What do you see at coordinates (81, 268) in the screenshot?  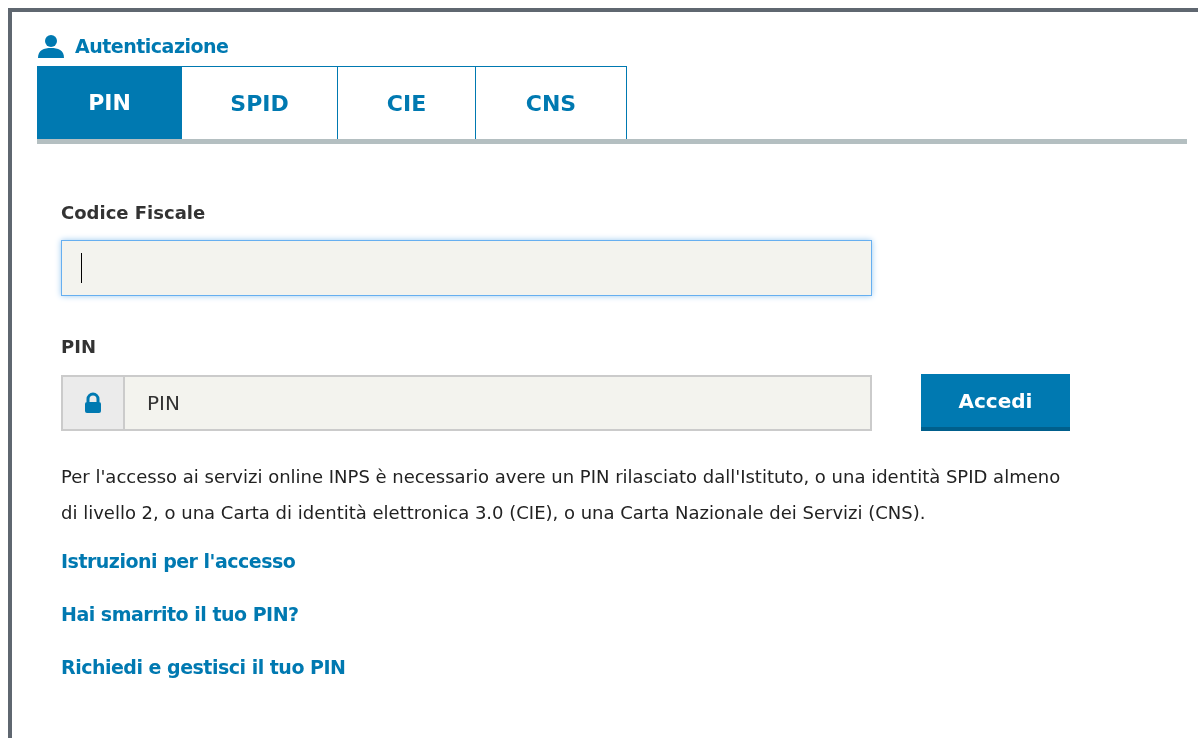 I see `text-cursor` at bounding box center [81, 268].